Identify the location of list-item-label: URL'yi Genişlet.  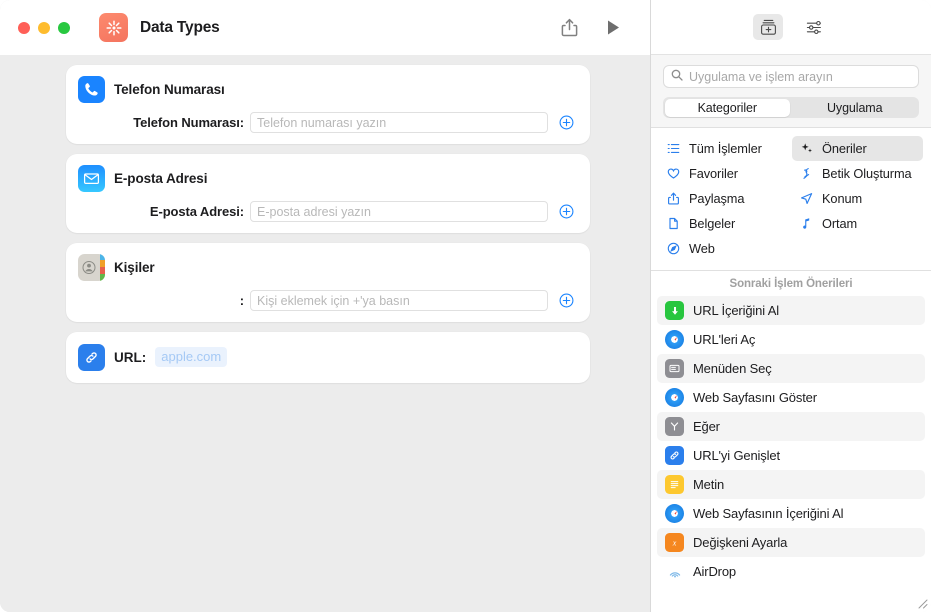
(736, 455).